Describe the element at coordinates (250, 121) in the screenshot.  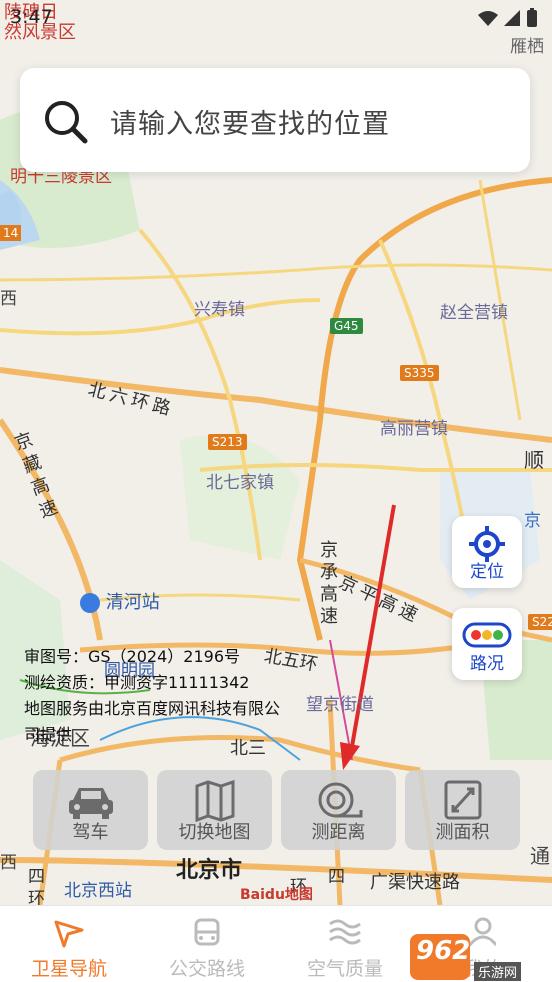
I see `search-placeholder: 请输入您要查找的位置` at that location.